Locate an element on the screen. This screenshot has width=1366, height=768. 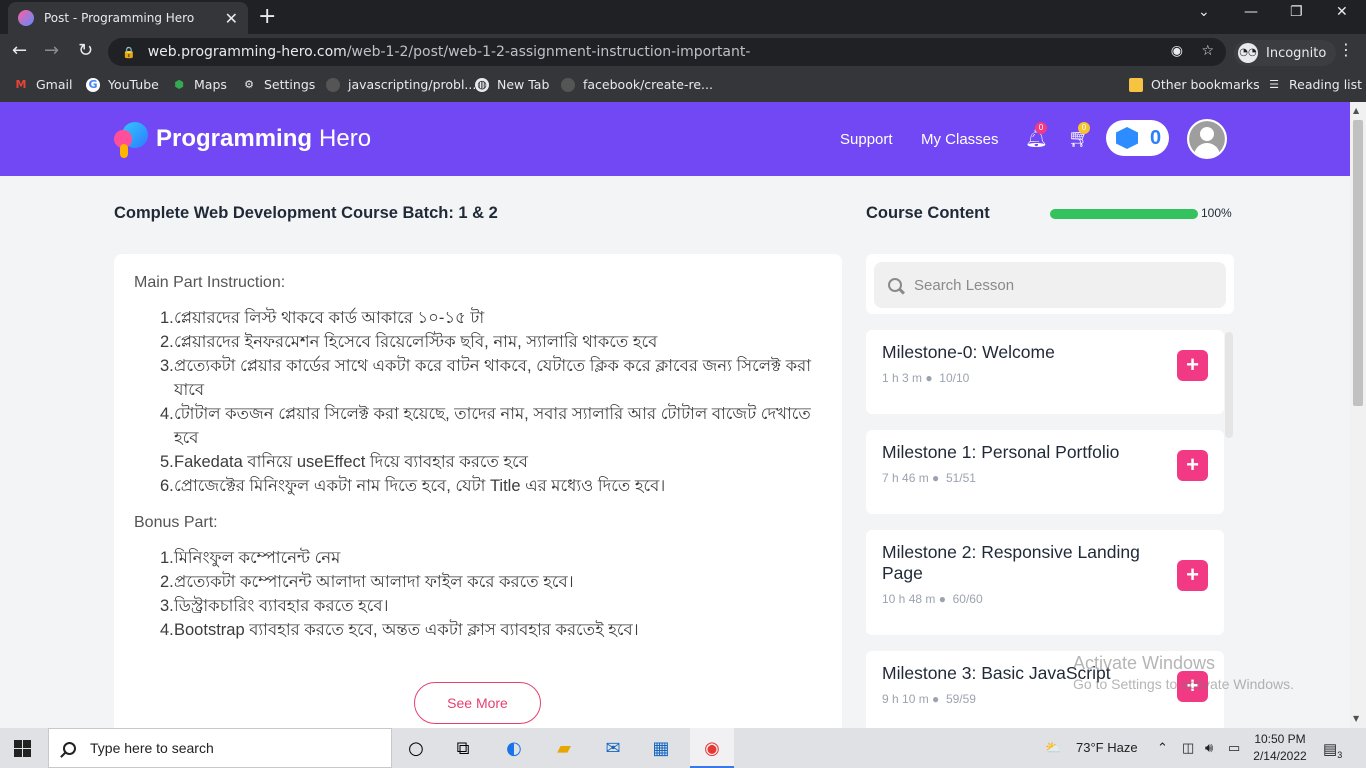
tab-search-icon: ⌄ is located at coordinates (1204, 12).